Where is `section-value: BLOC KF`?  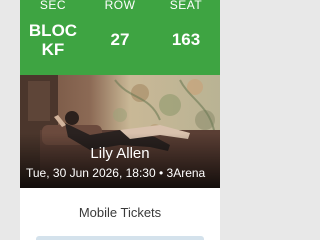
section-value: BLOC KF is located at coordinates (53, 40).